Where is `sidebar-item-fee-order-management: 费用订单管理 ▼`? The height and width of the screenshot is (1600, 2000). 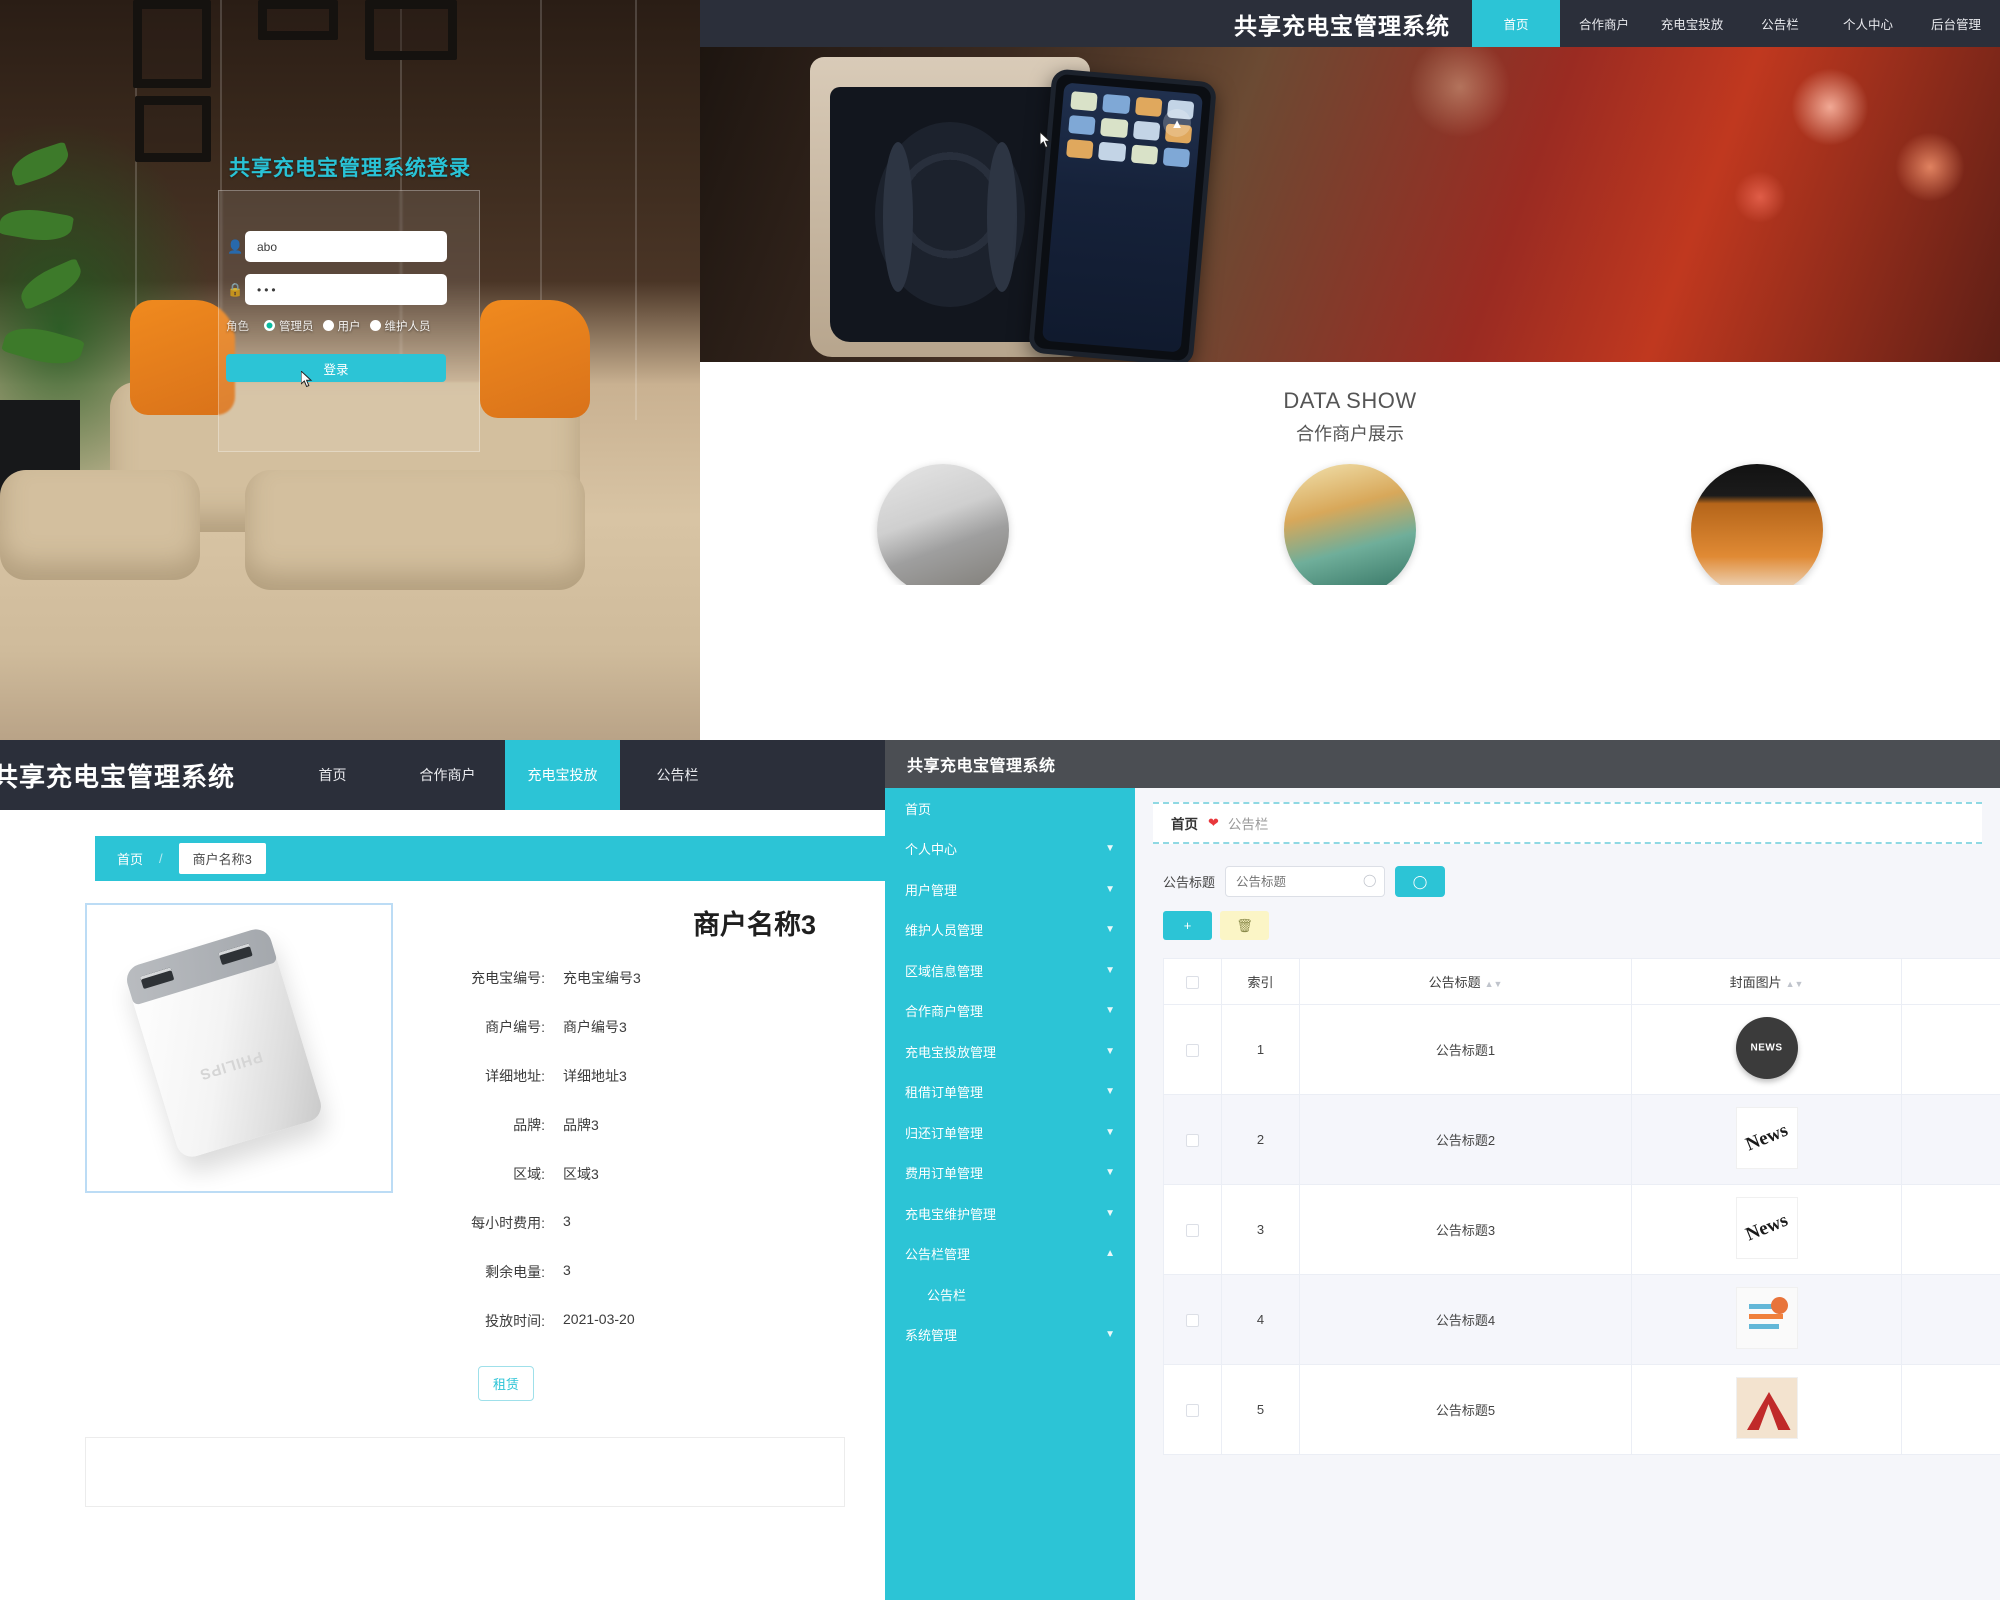 sidebar-item-fee-order-management: 费用订单管理 ▼ is located at coordinates (1010, 1173).